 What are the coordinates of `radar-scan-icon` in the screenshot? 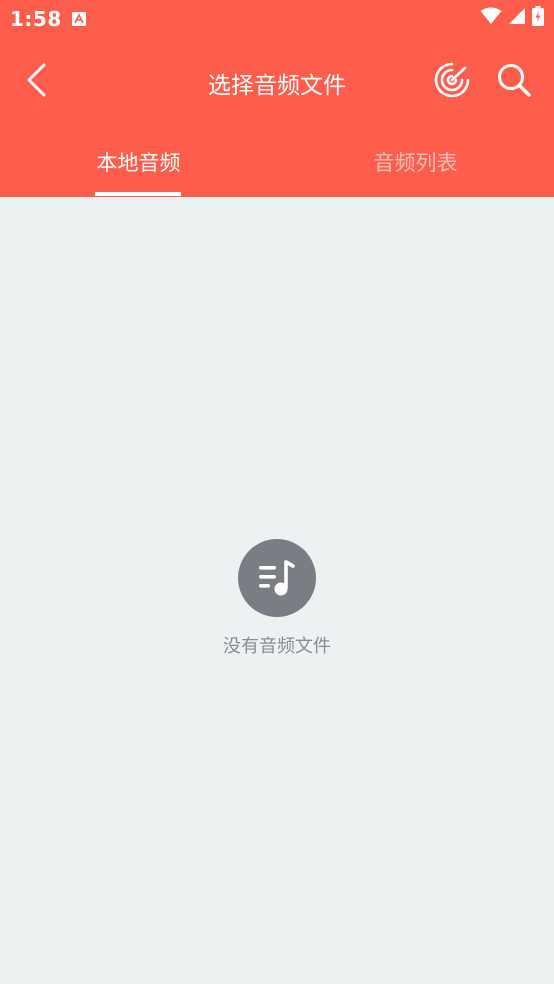 It's located at (452, 80).